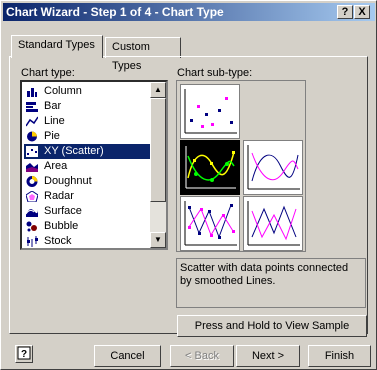 This screenshot has height=370, width=377. What do you see at coordinates (32, 167) in the screenshot?
I see `area-chart-icon` at bounding box center [32, 167].